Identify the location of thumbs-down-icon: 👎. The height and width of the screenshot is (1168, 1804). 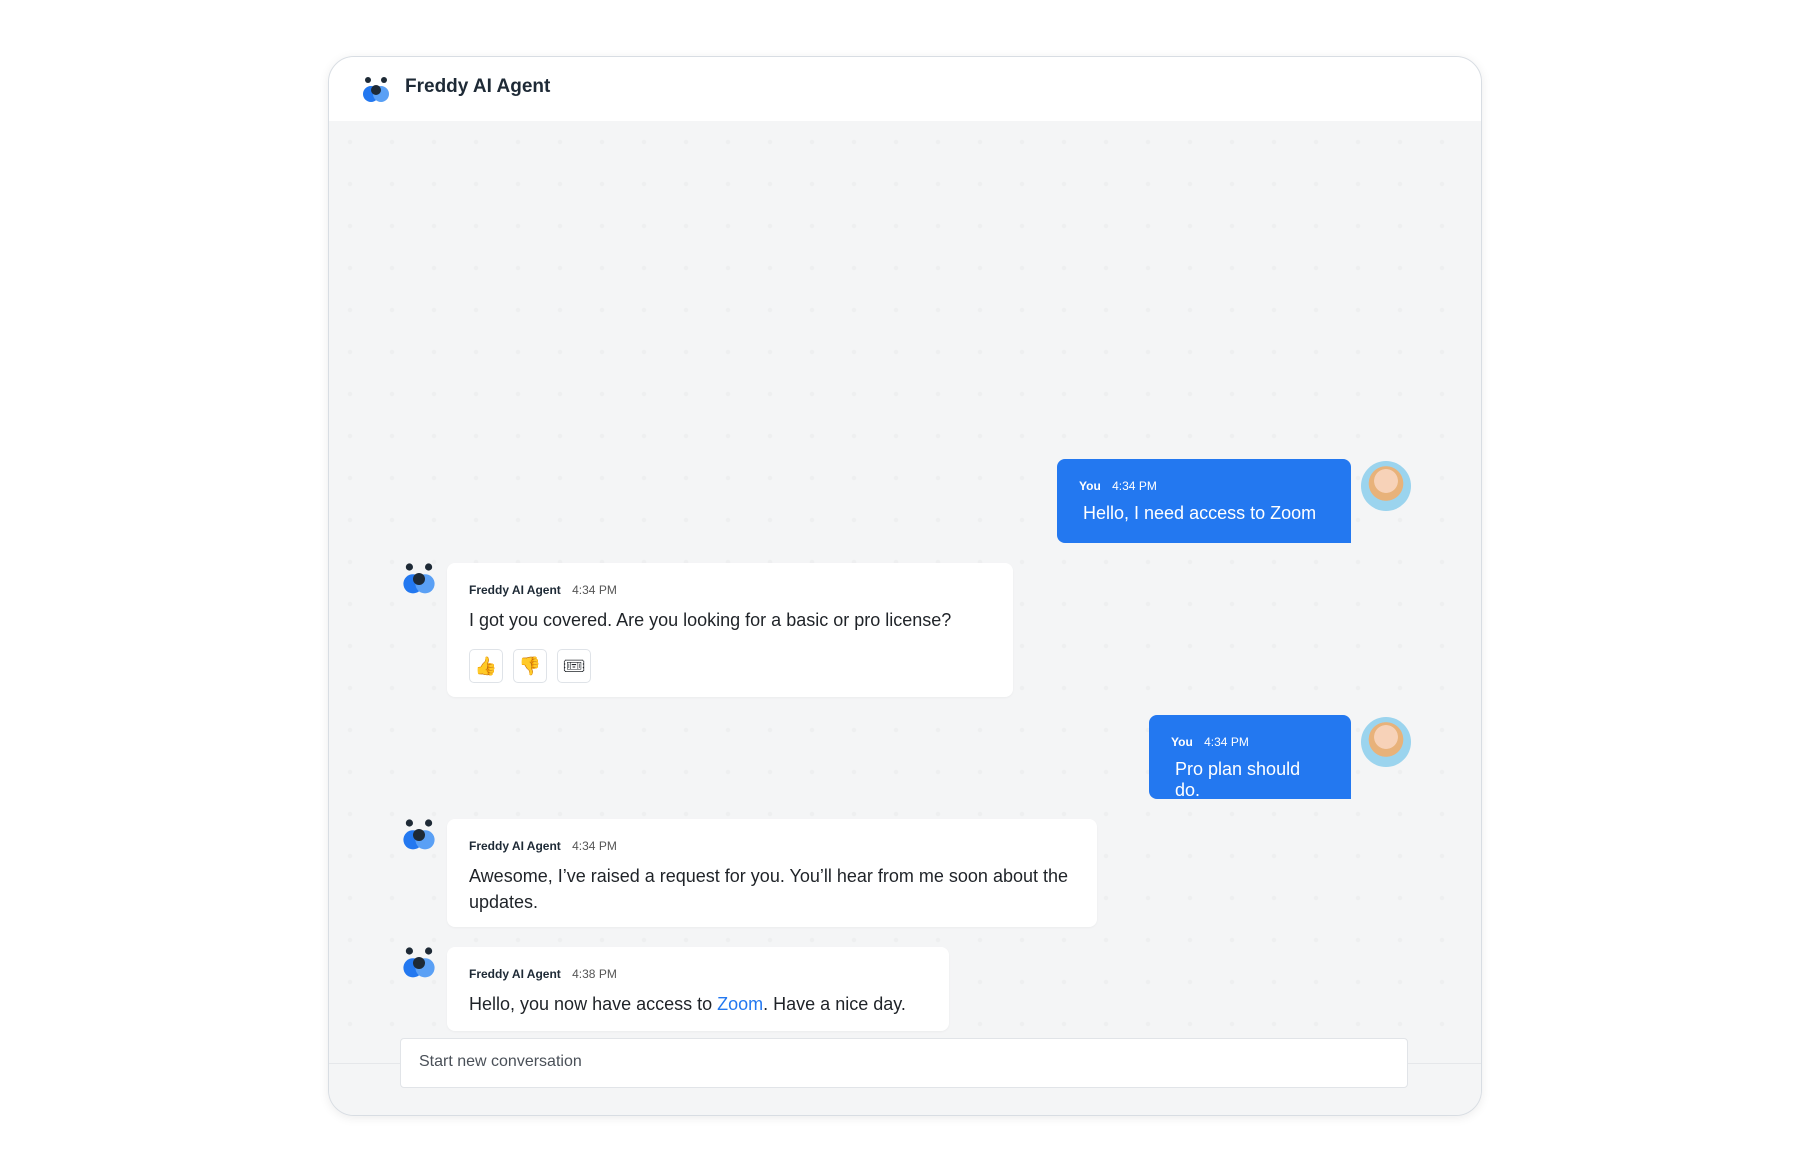
(530, 665).